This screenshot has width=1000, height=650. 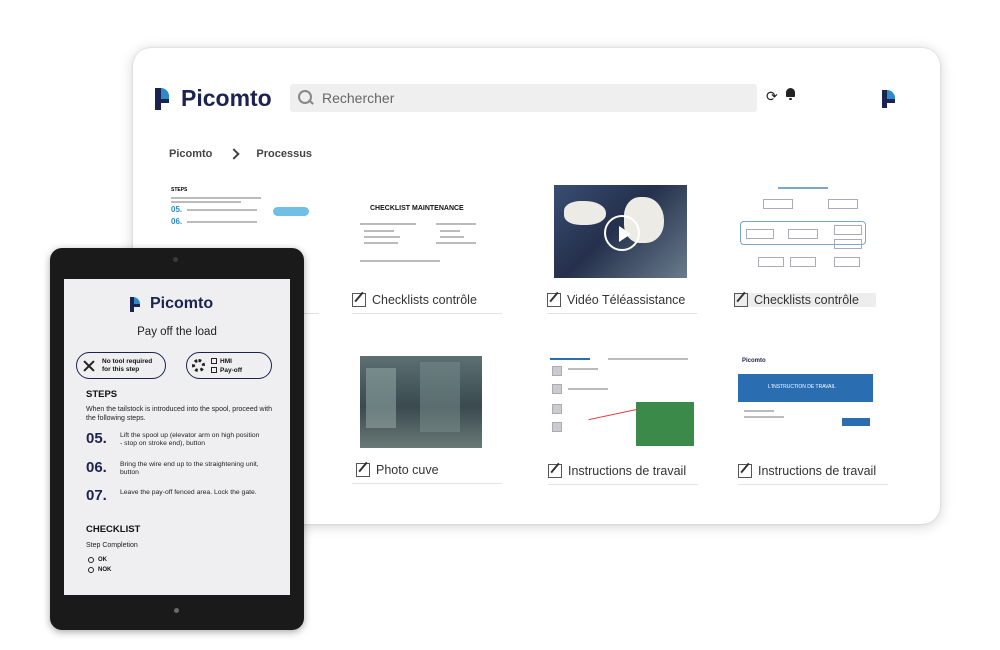 What do you see at coordinates (177, 221) in the screenshot?
I see `thumb-step-number: 06.` at bounding box center [177, 221].